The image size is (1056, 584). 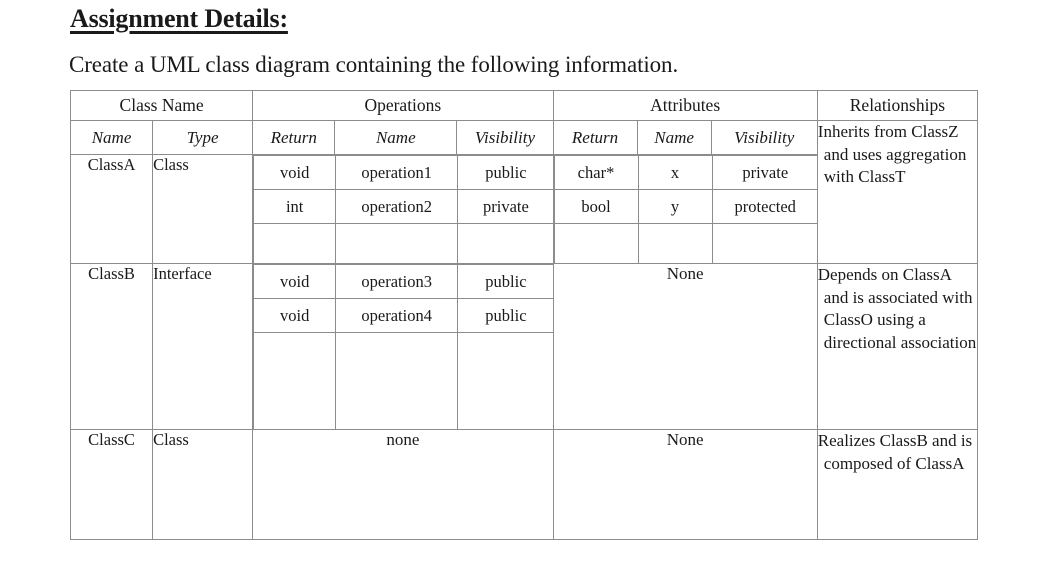 I want to click on classa-attr2-return: bool, so click(x=596, y=206).